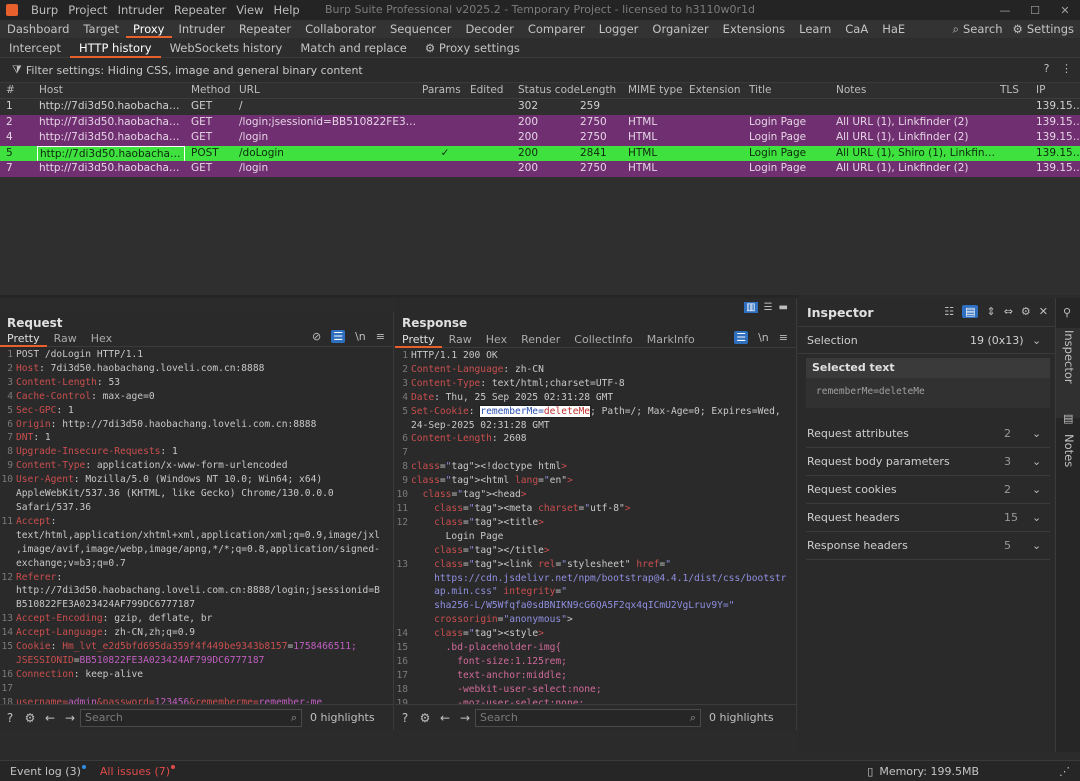 This screenshot has width=1080, height=781. What do you see at coordinates (489, 29) in the screenshot?
I see `tab-decoder: Decoder` at bounding box center [489, 29].